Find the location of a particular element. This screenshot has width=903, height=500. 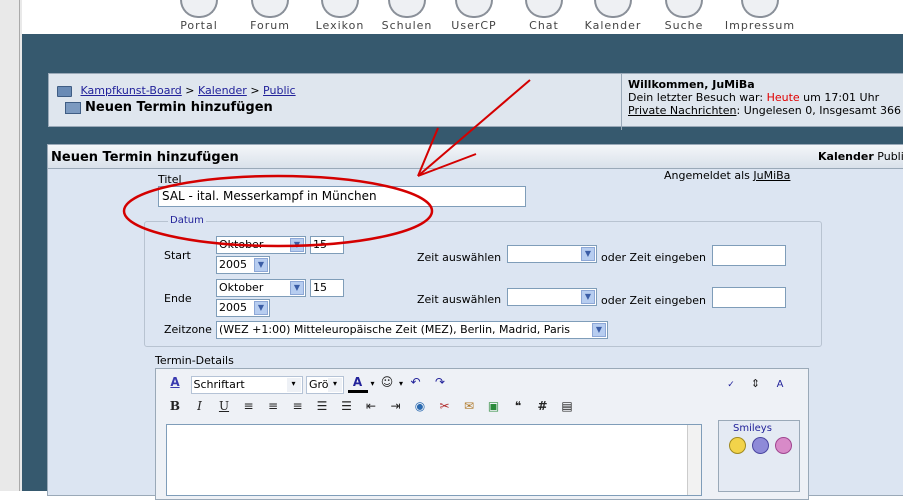

annotation-arrow-line is located at coordinates (474, 128).